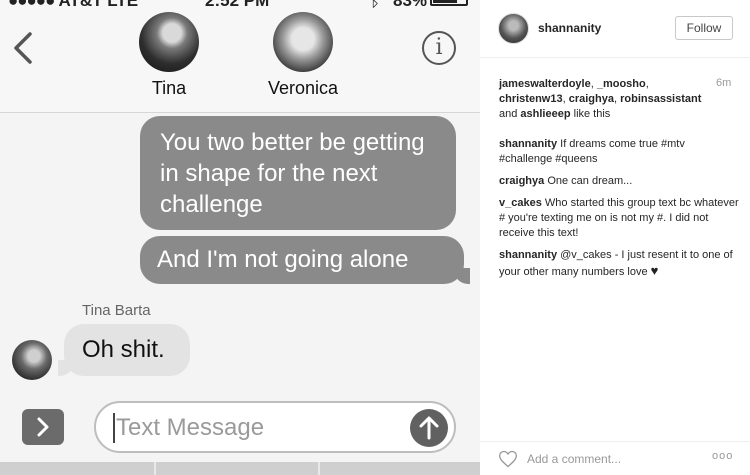  Describe the element at coordinates (449, 3) in the screenshot. I see `battery-icon` at that location.